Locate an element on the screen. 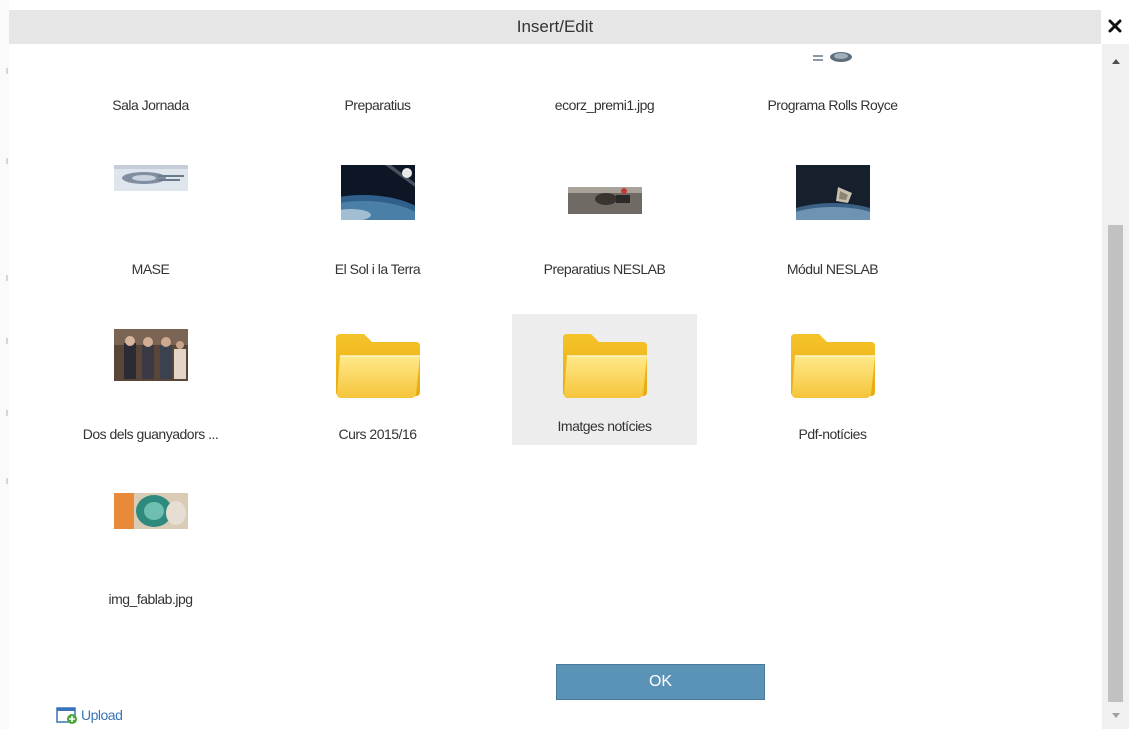 The width and height of the screenshot is (1135, 729). file-item-el-sol-i-la-terra: El Sol i la Terra is located at coordinates (377, 228).